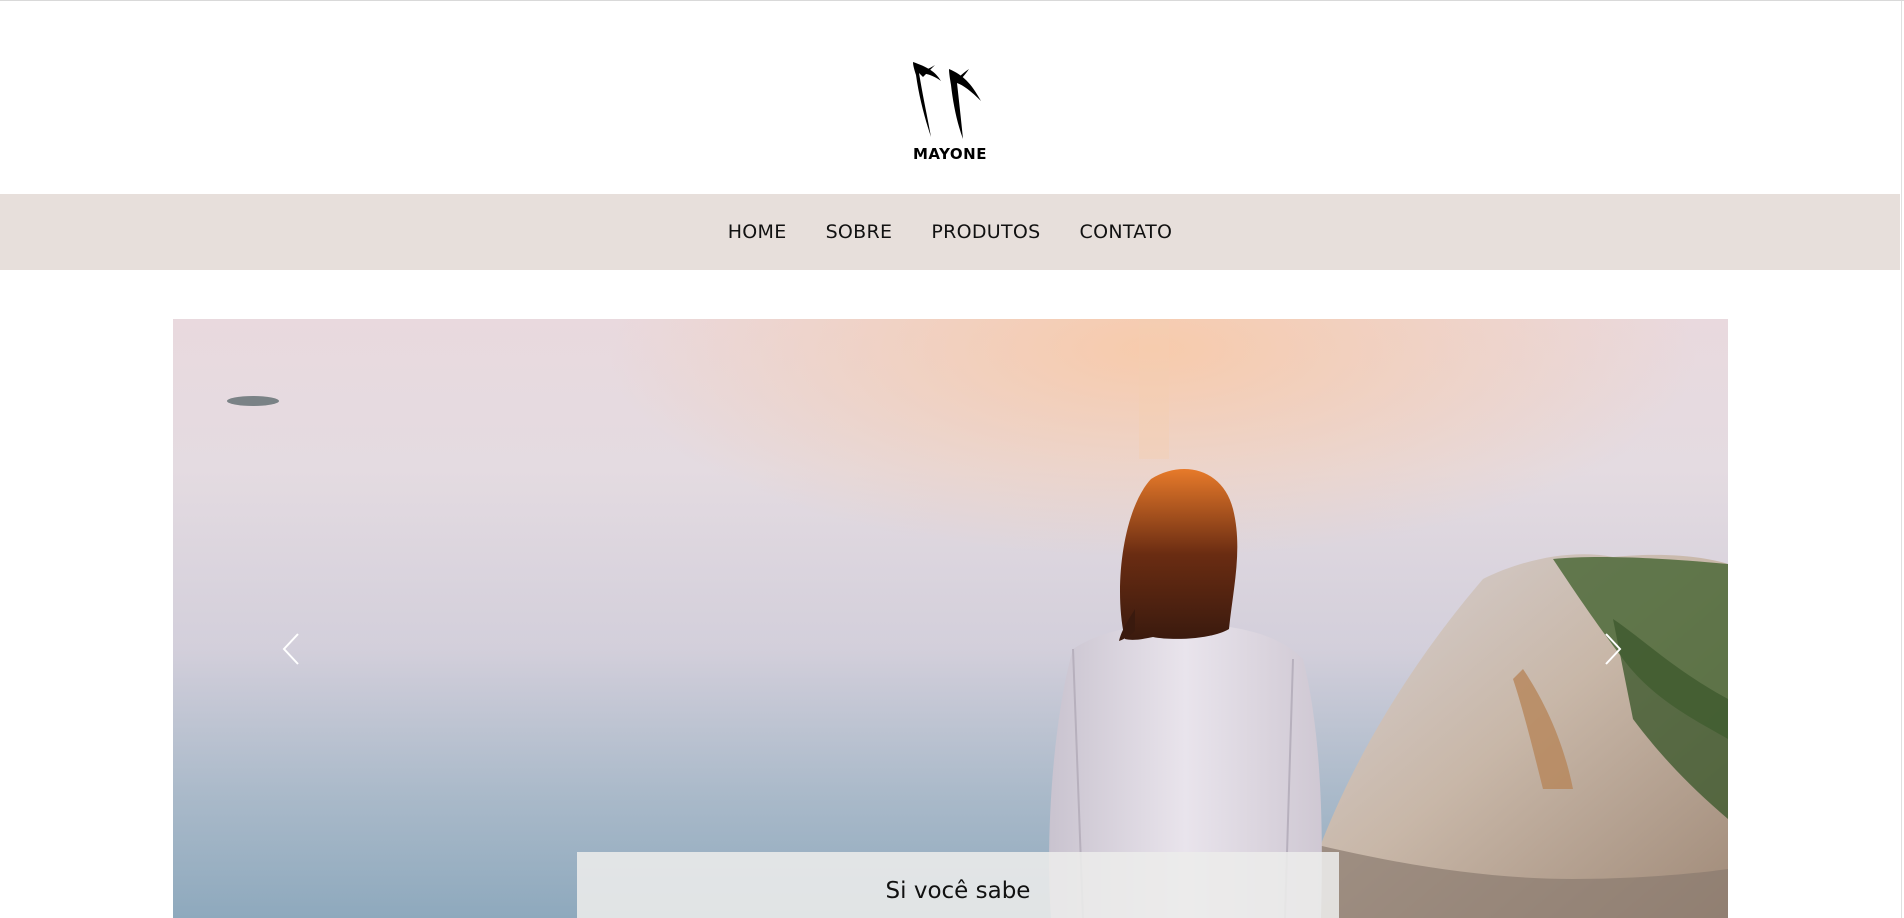 The width and height of the screenshot is (1904, 918). What do you see at coordinates (1901, 459) in the screenshot?
I see `scrollbar-edge` at bounding box center [1901, 459].